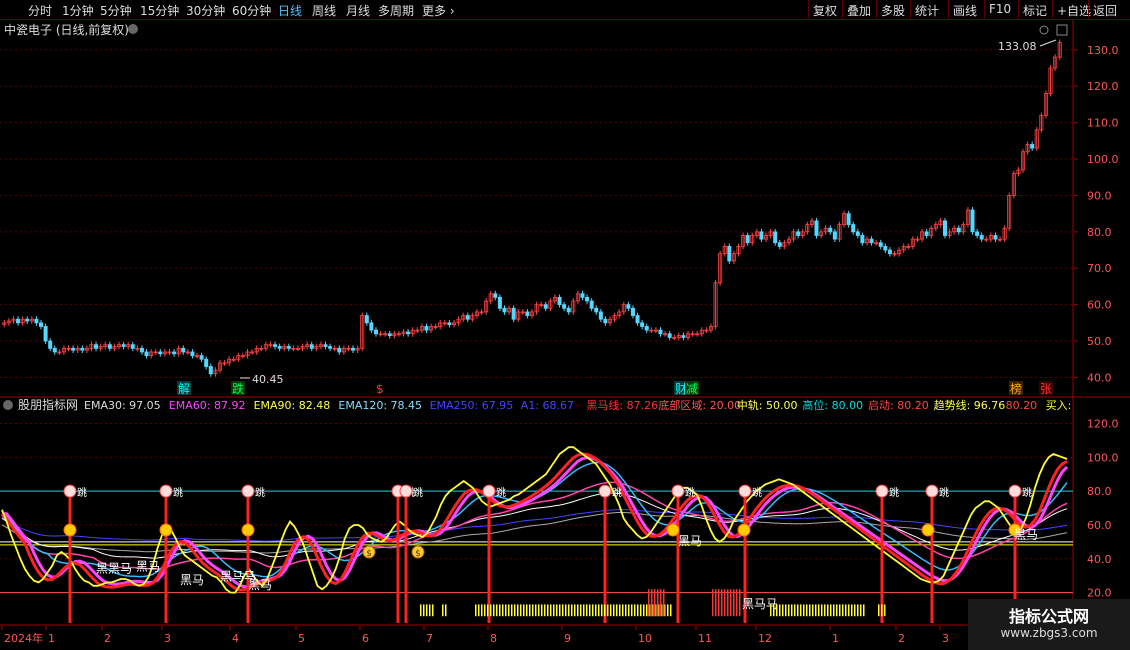 The width and height of the screenshot is (1130, 650). Describe the element at coordinates (1062, 30) in the screenshot. I see `panel-toggle-icon` at that location.